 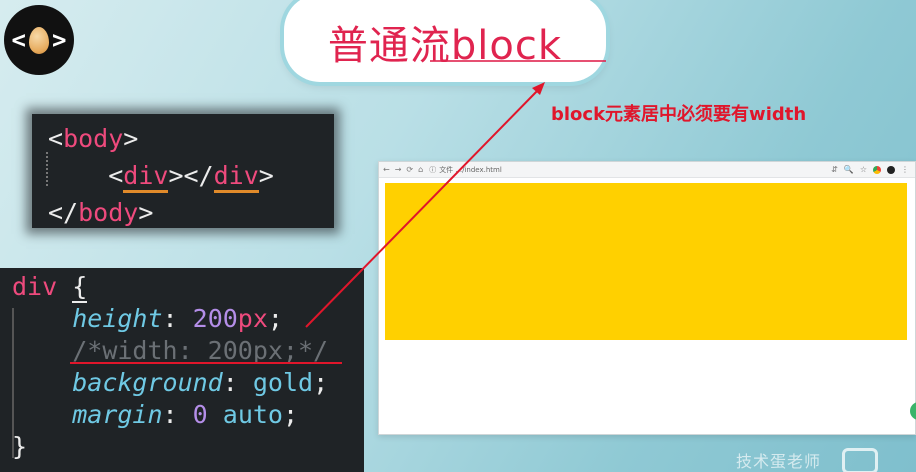 I want to click on back-icon: ←, so click(x=386, y=169).